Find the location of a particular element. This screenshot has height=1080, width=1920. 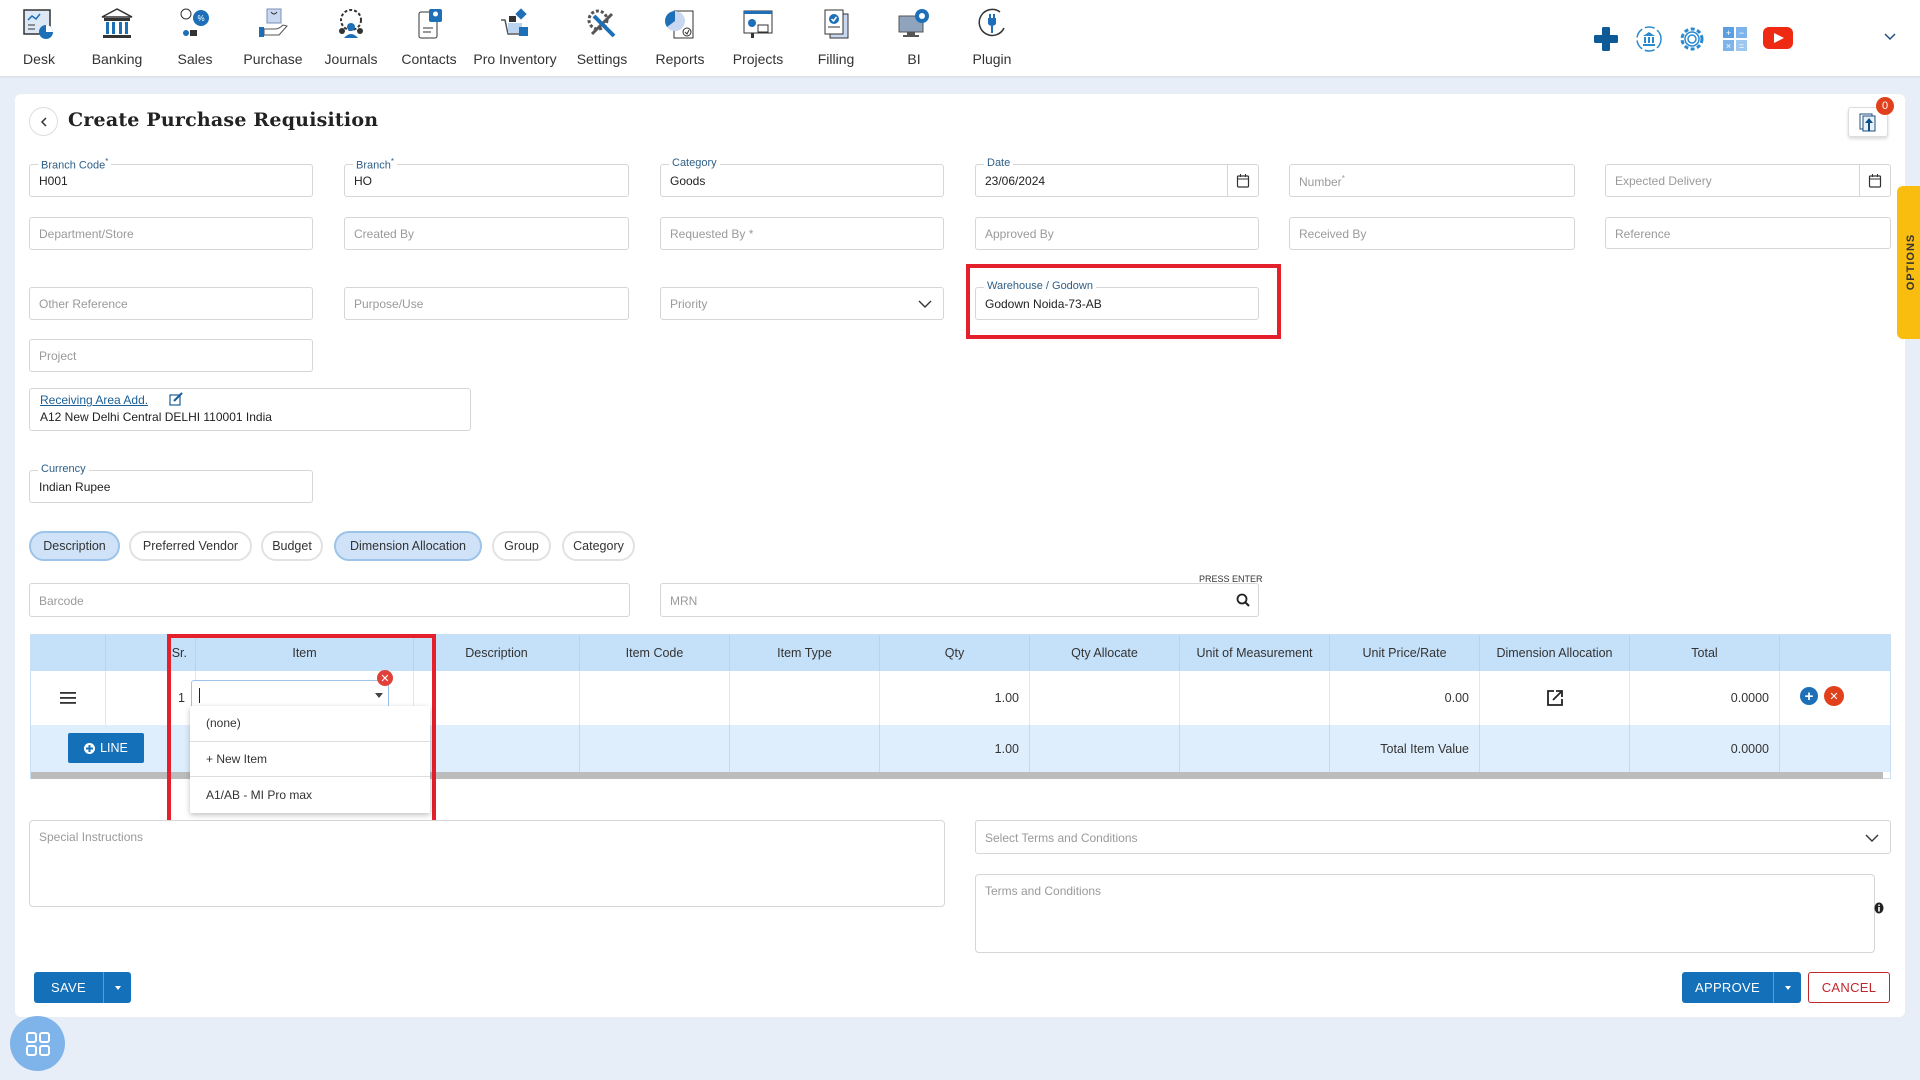

options-side-tab: OPTIONS is located at coordinates (1908, 262).